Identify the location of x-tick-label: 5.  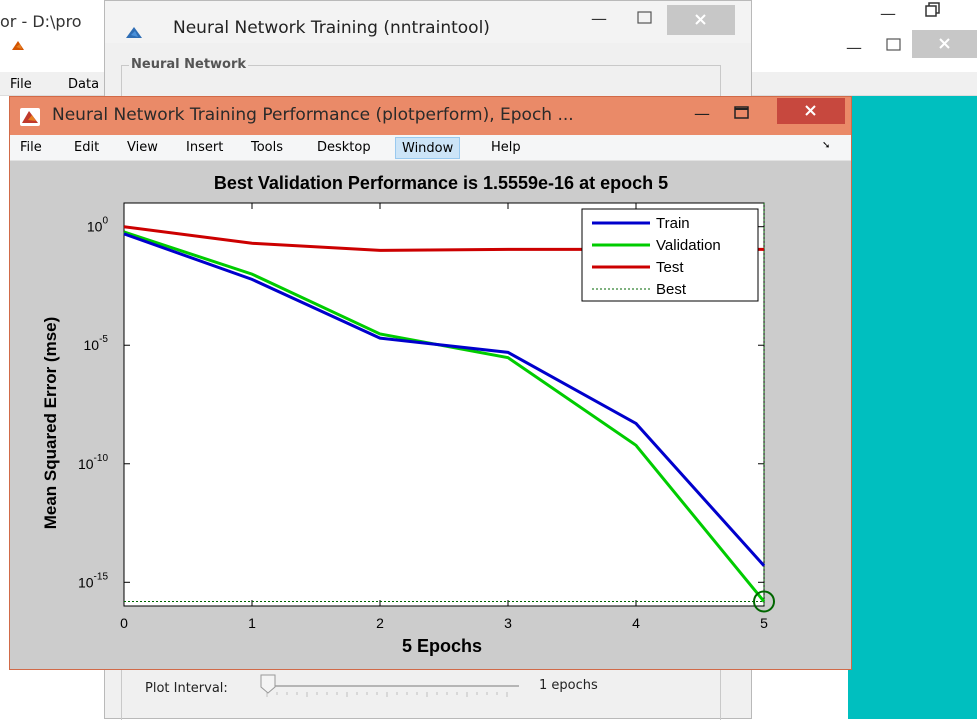
(764, 623).